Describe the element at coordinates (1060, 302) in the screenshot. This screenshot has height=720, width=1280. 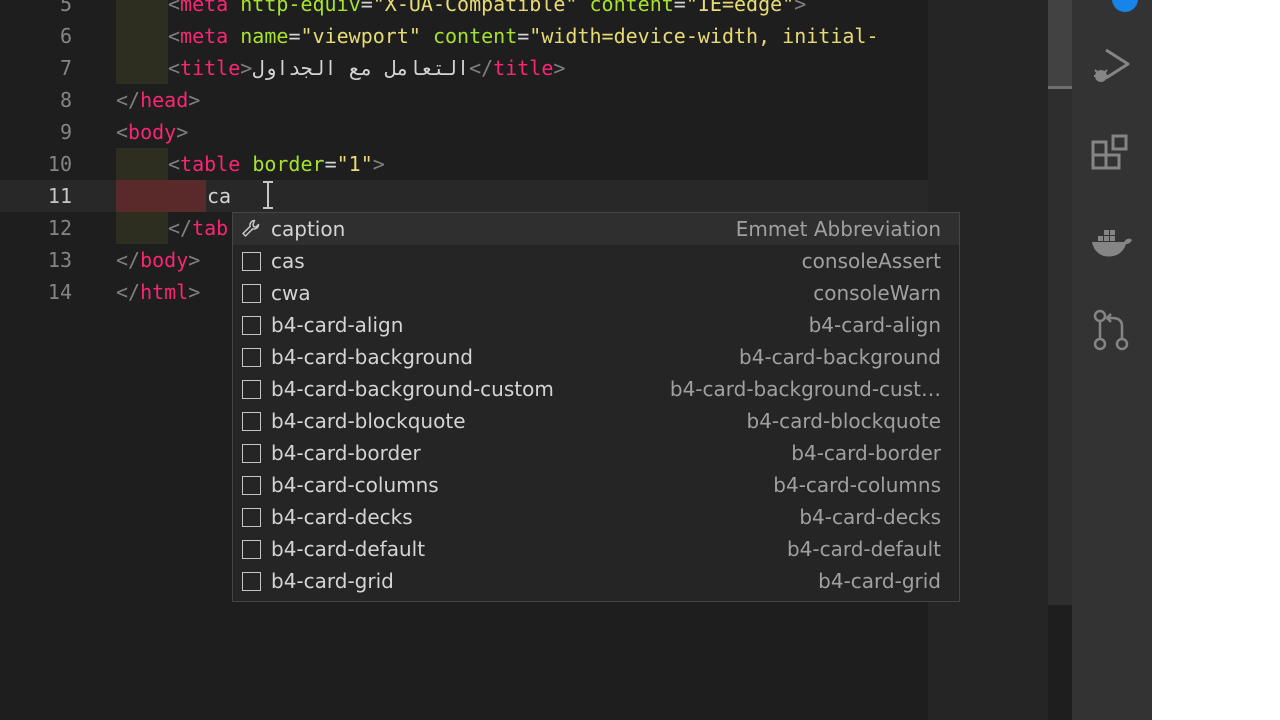
I see `vertical-scrollbar` at that location.